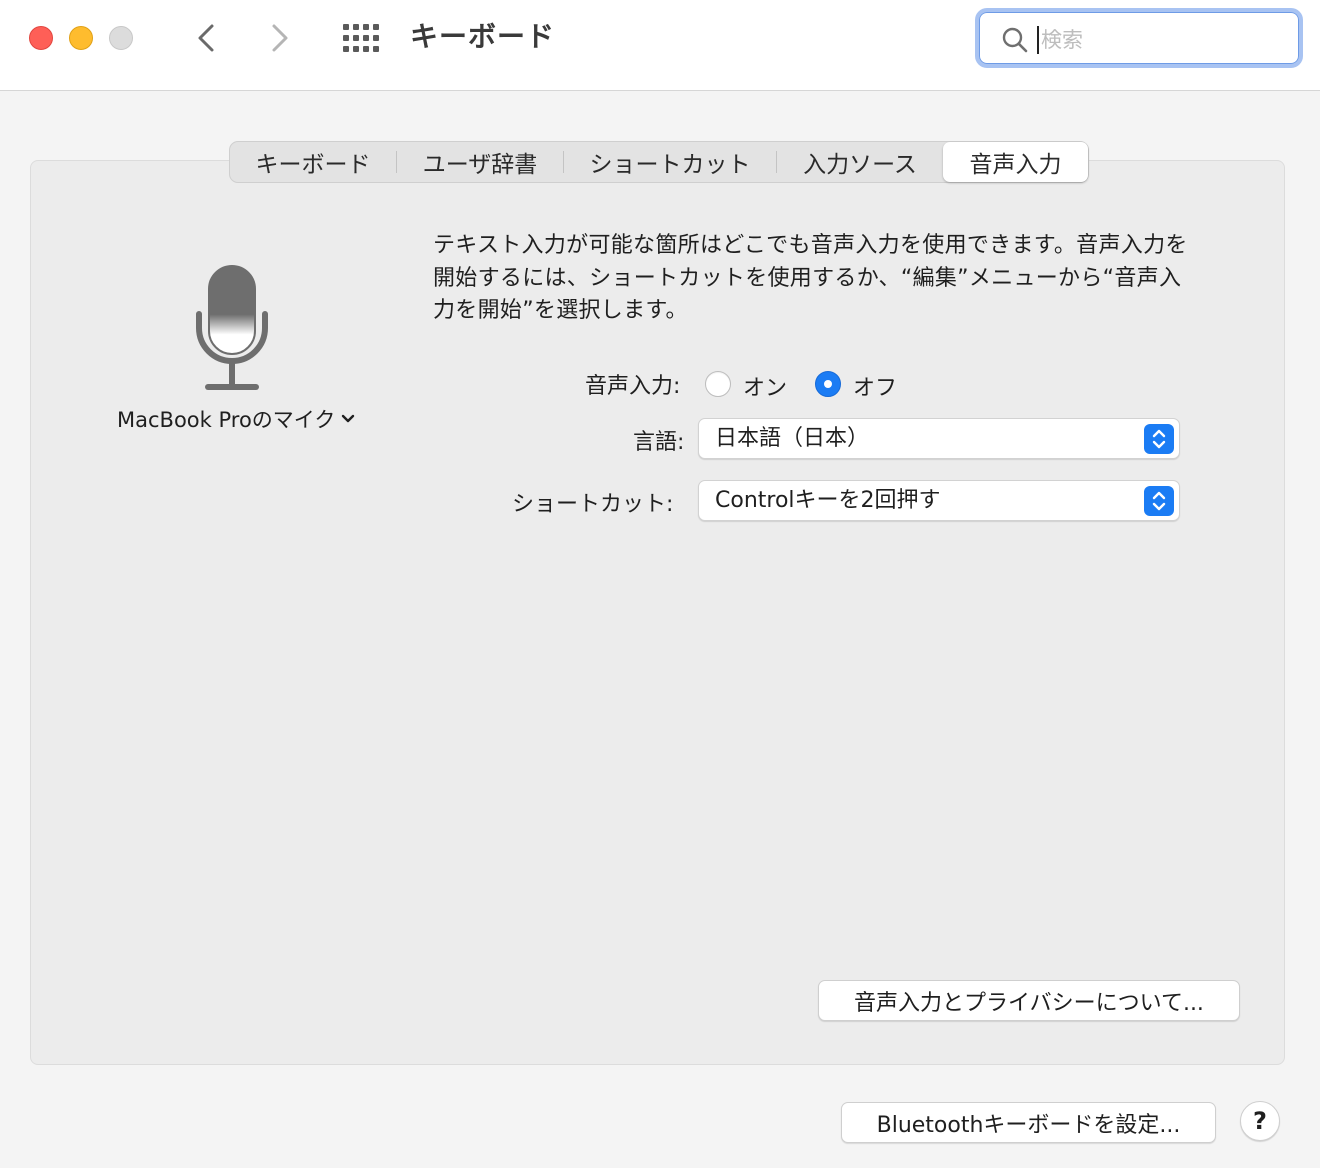 This screenshot has width=1320, height=1168. What do you see at coordinates (660, 45) in the screenshot?
I see `title-bar: キーボード` at bounding box center [660, 45].